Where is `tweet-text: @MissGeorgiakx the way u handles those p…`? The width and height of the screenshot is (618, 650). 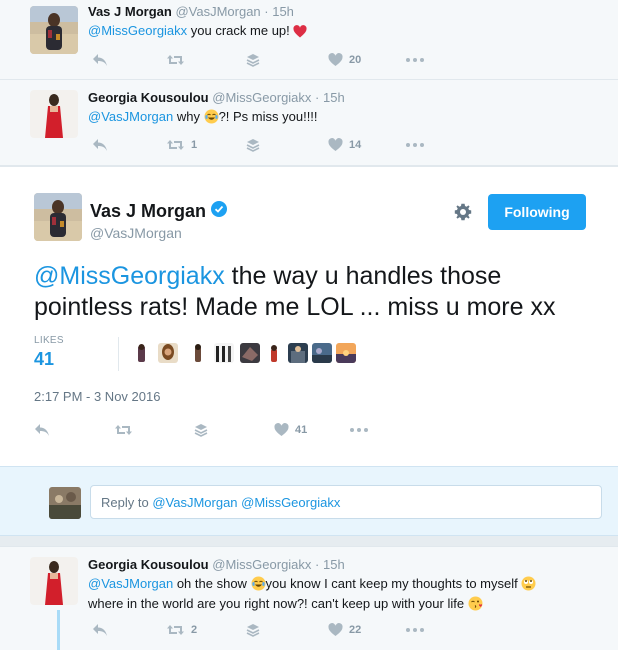 tweet-text: @MissGeorgiakx the way u handles those p… is located at coordinates (295, 291).